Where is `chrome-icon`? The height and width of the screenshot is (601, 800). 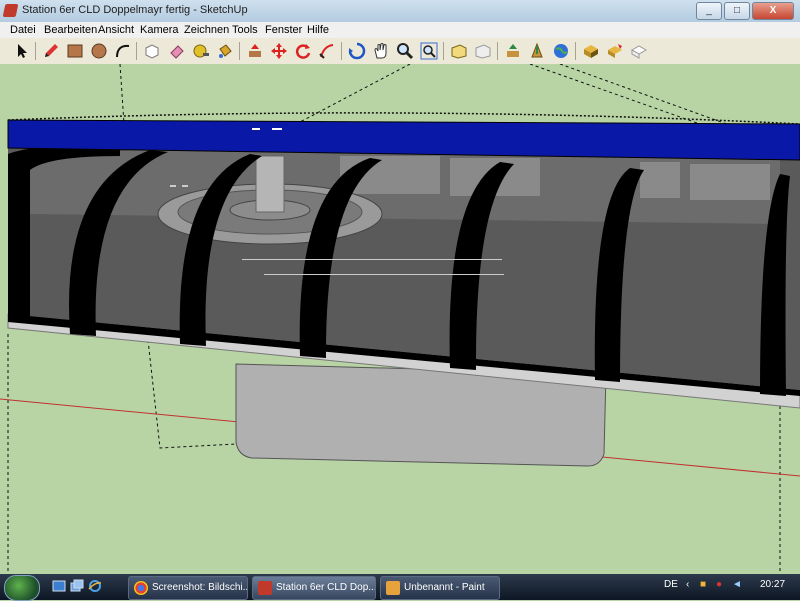
chrome-icon is located at coordinates (141, 588).